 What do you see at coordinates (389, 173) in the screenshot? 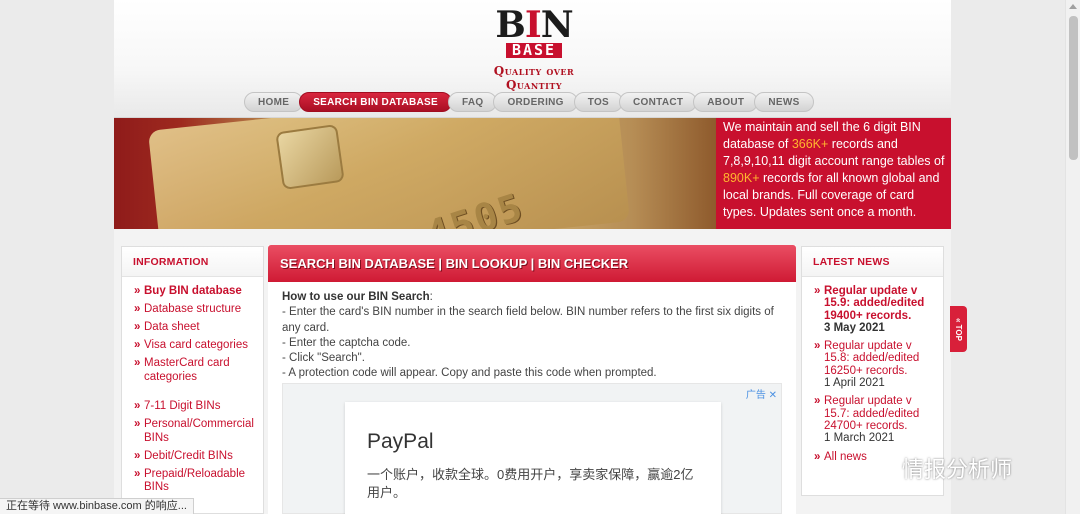
I see `credit-card-image` at bounding box center [389, 173].